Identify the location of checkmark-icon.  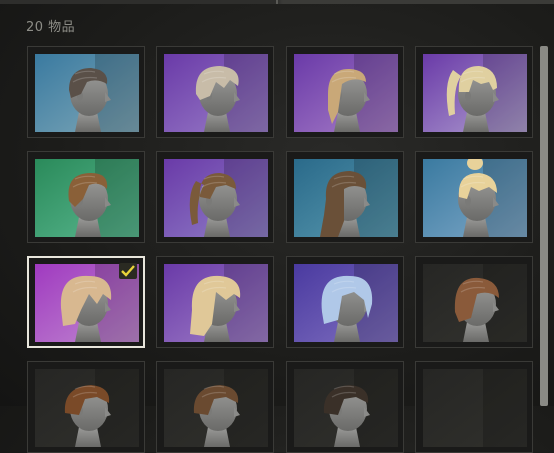
(128, 271).